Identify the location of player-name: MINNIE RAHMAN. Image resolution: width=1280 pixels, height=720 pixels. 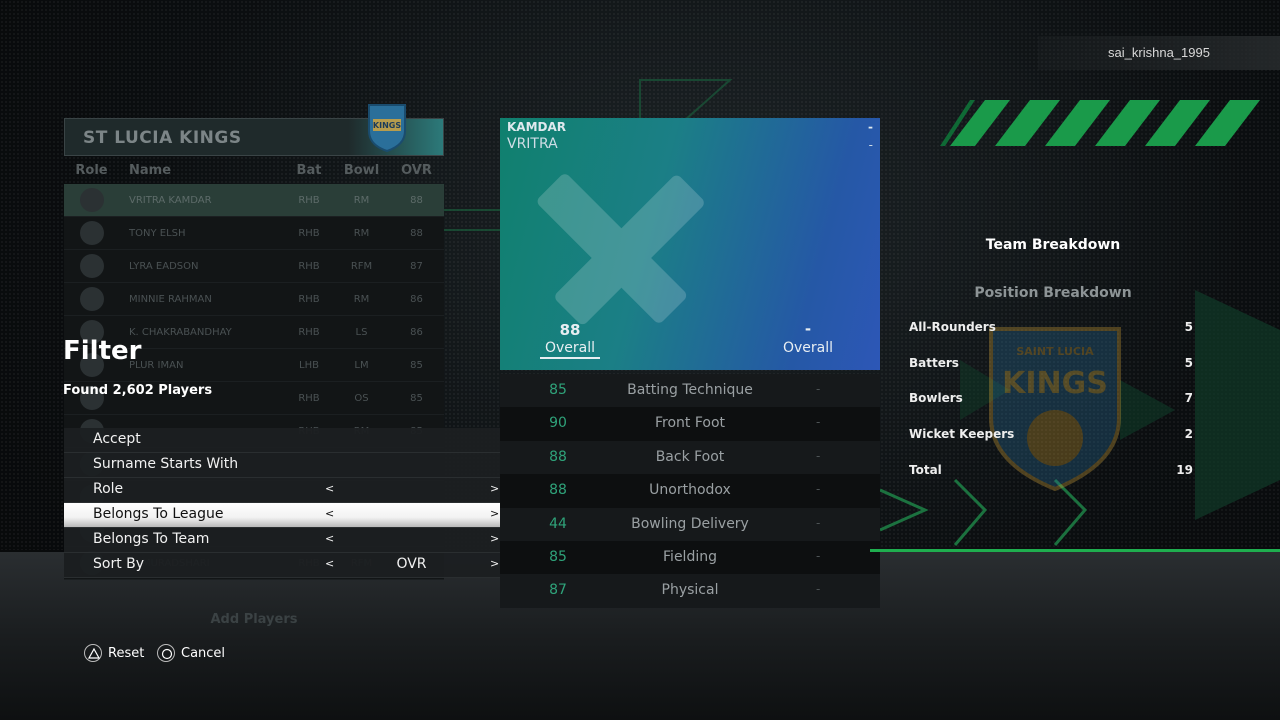
(170, 299).